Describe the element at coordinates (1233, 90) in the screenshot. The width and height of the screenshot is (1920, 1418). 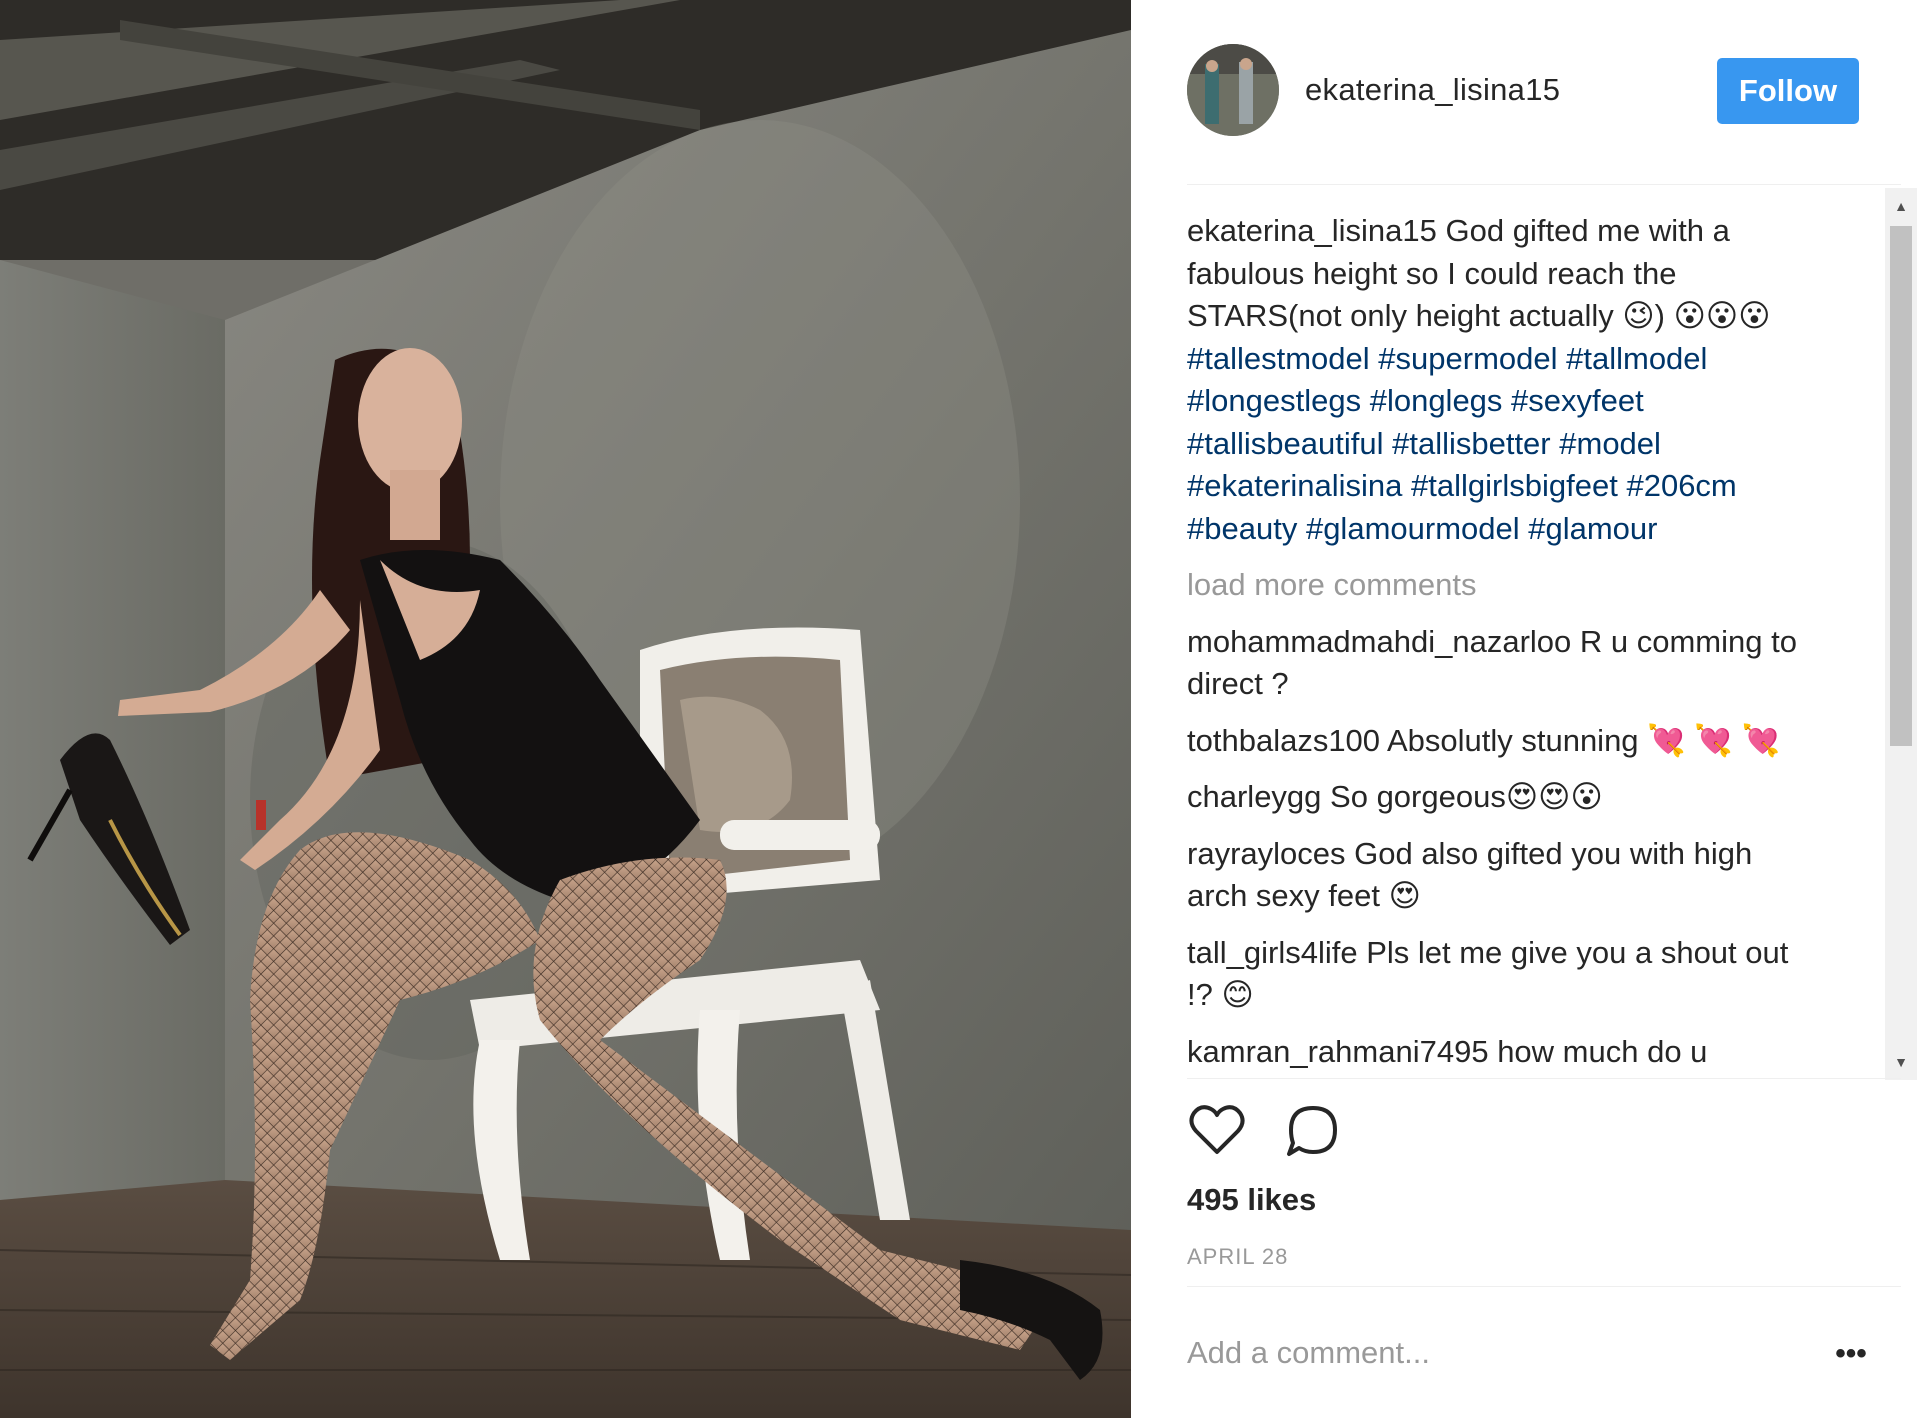
I see `avatar` at that location.